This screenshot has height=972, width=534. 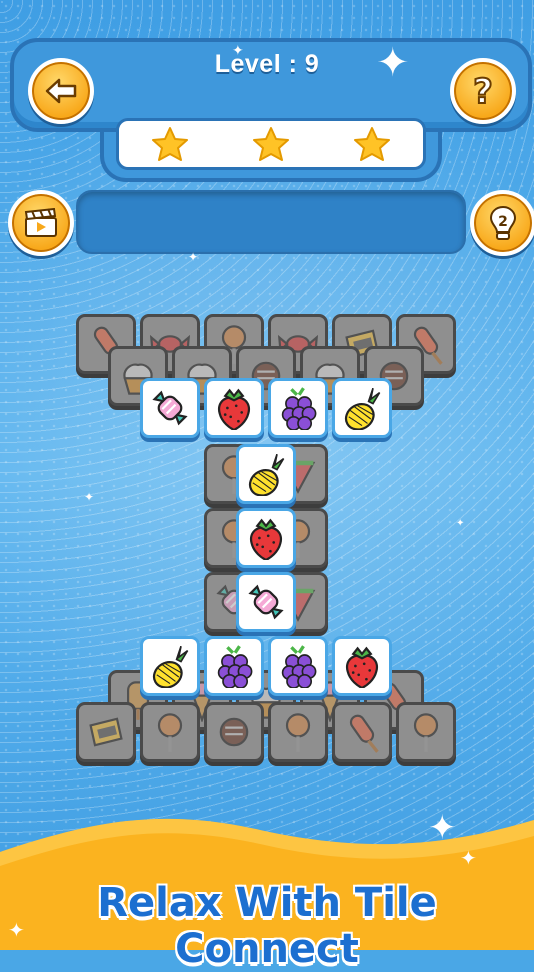 I want to click on hint-count: 2, so click(x=503, y=222).